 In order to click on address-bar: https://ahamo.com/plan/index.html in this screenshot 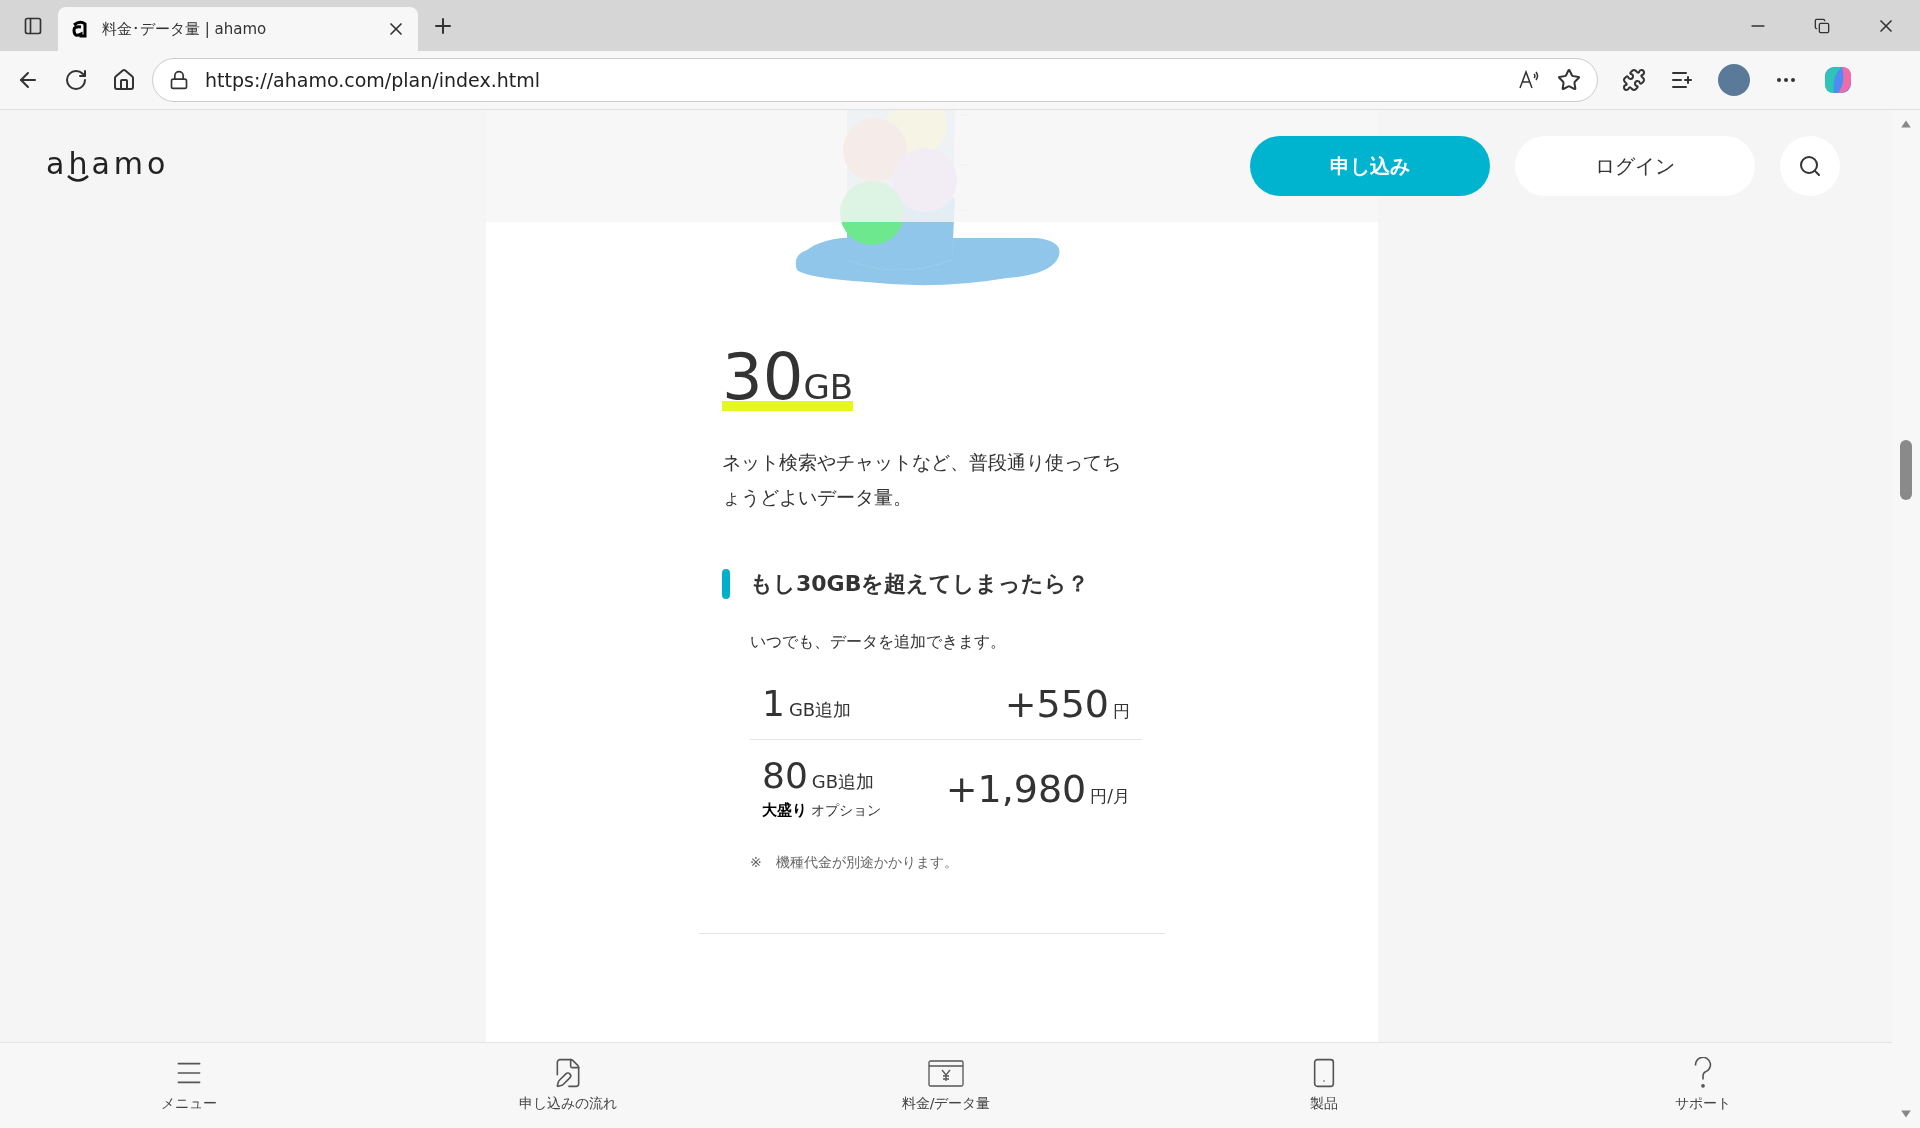, I will do `click(875, 80)`.